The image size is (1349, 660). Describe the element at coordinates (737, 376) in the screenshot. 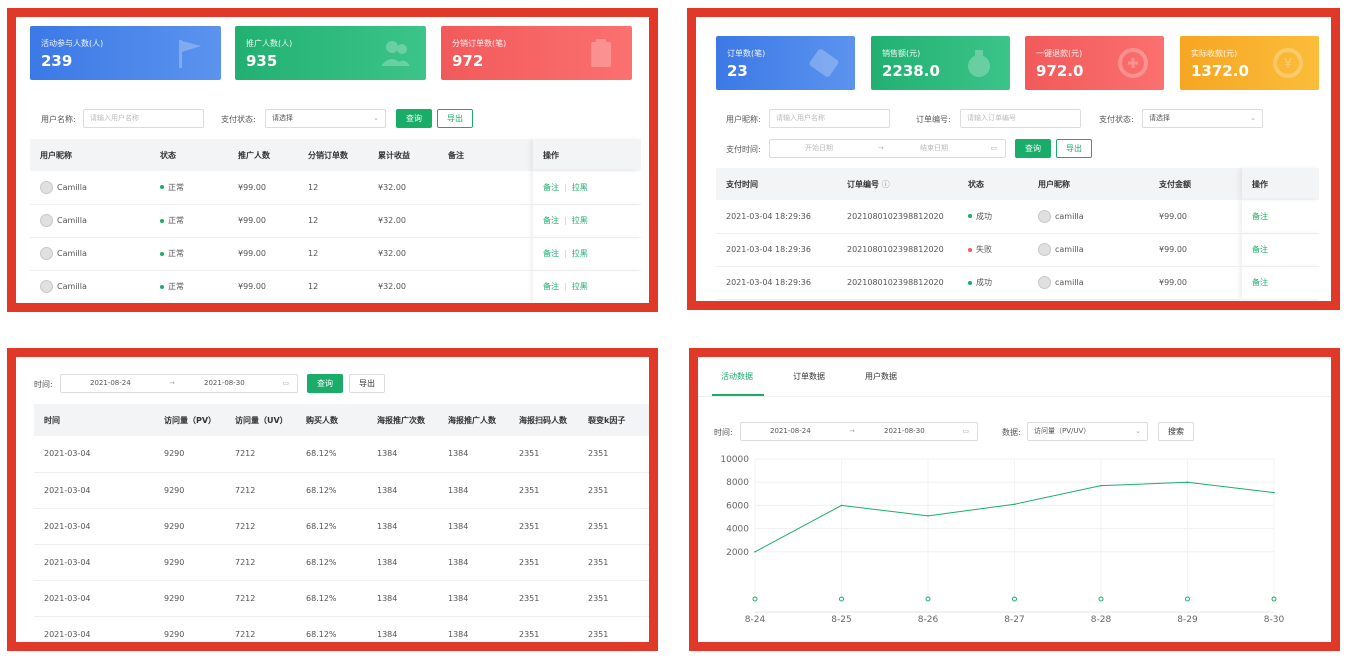

I see `tab-activity-data: 活动数据` at that location.